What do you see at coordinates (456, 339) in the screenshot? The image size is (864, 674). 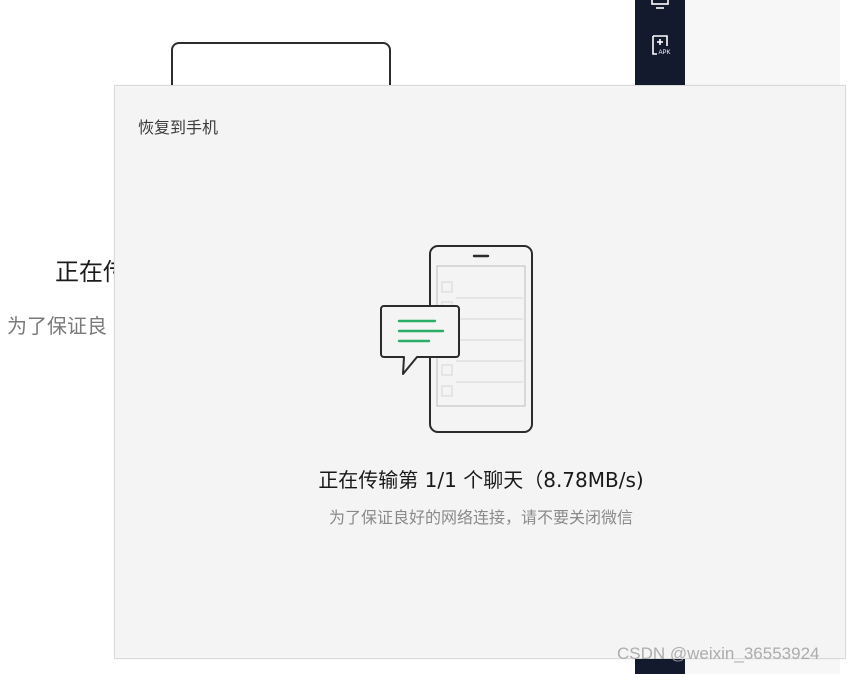 I see `phone-chat-transfer-illustration` at bounding box center [456, 339].